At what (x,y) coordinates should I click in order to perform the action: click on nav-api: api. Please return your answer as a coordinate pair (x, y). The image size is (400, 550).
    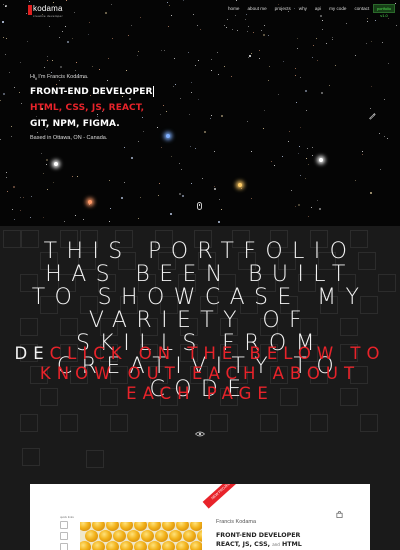
    Looking at the image, I should click on (318, 8).